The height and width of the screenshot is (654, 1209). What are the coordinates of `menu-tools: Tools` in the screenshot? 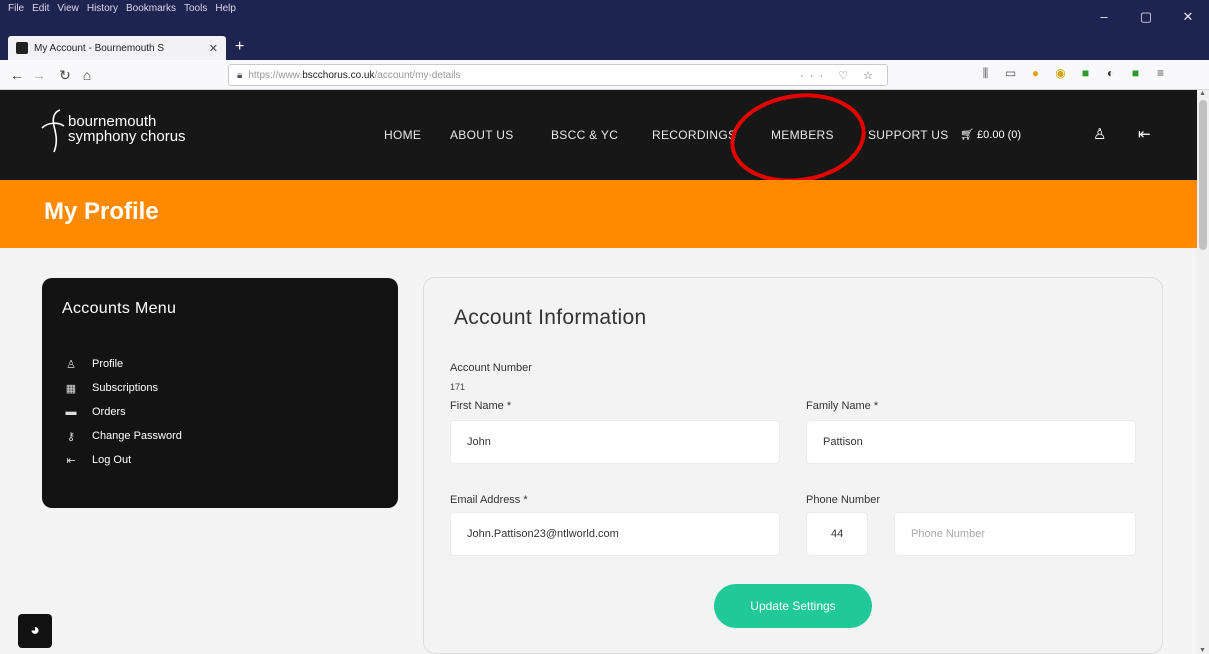 It's located at (195, 8).